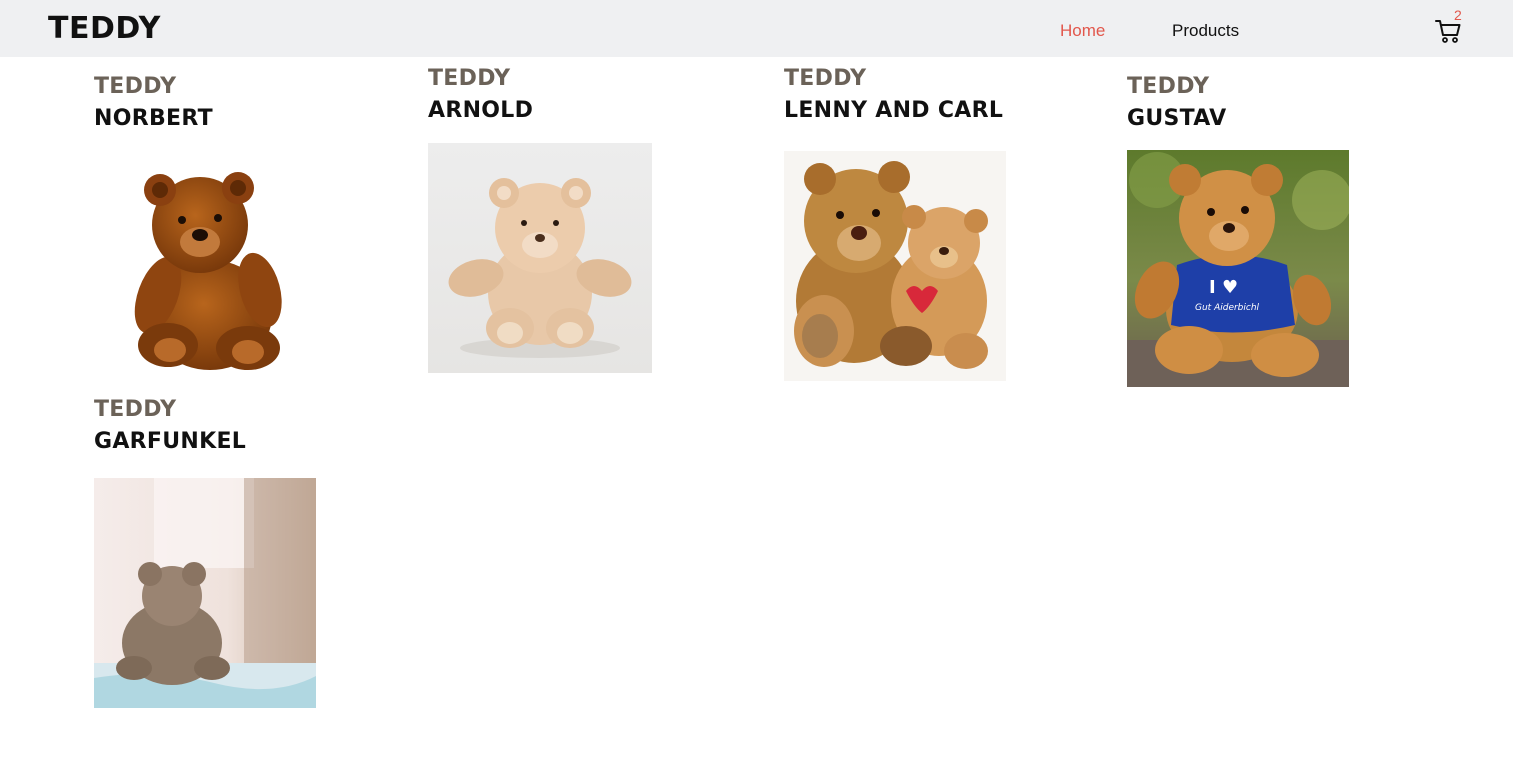 This screenshot has width=1513, height=758. What do you see at coordinates (540, 258) in the screenshot?
I see `product-image-arnold` at bounding box center [540, 258].